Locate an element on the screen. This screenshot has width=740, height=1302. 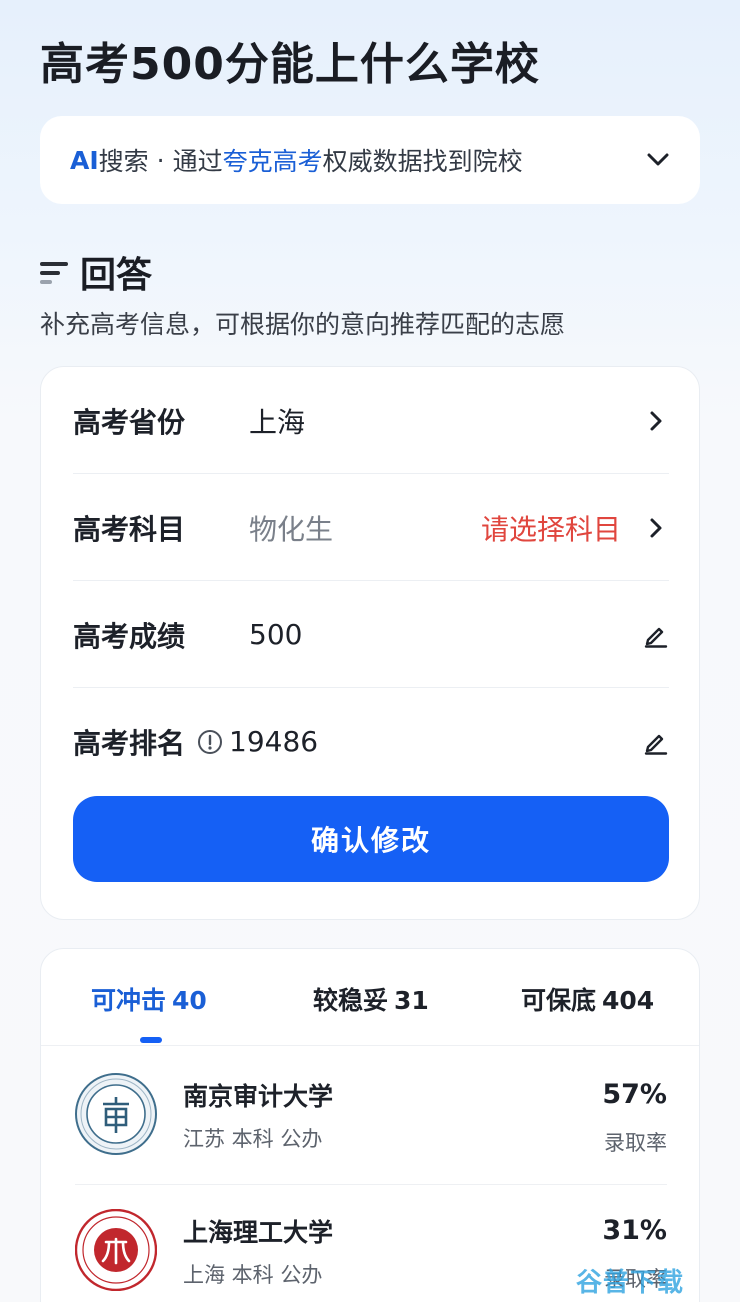
score-label: 高考成绩 is located at coordinates (129, 636).